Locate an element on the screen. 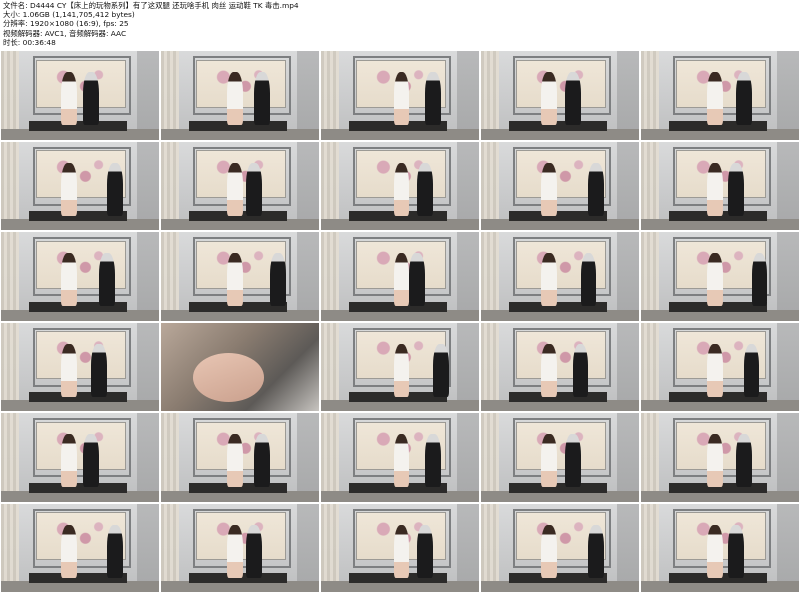  resolution-line: 分辨率: 1920×1080 (16:9), fps: 25 is located at coordinates (66, 24).